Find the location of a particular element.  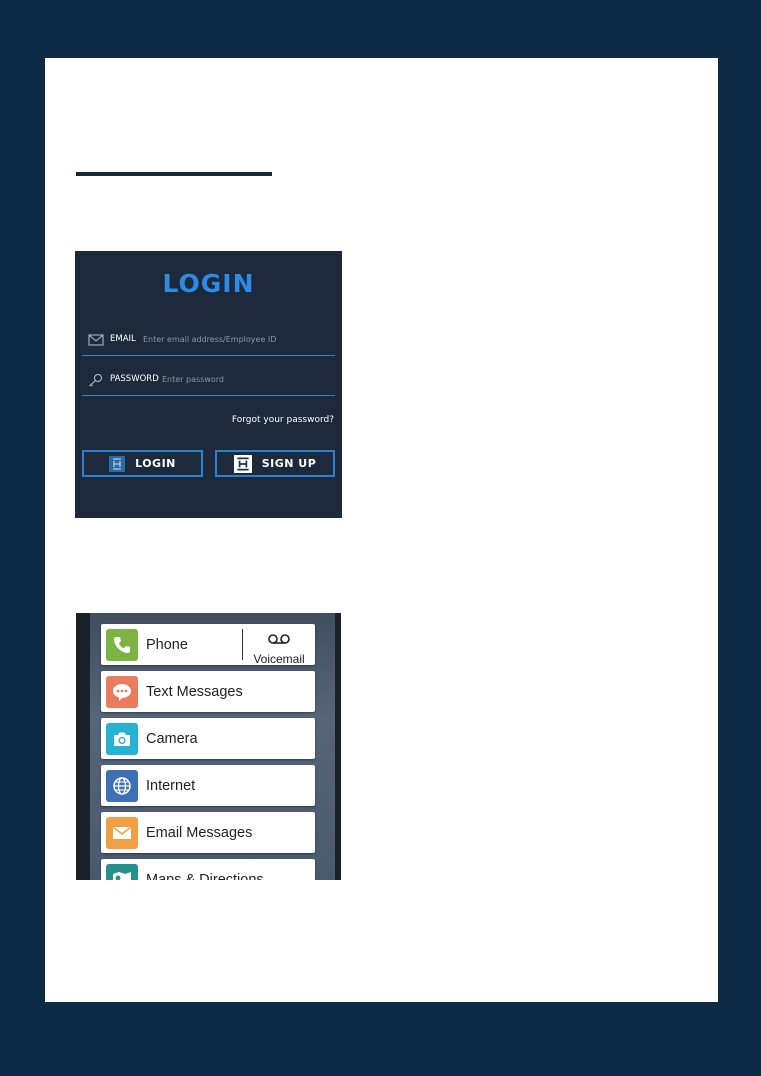

launcher-item-label: Email Messages is located at coordinates (199, 832).